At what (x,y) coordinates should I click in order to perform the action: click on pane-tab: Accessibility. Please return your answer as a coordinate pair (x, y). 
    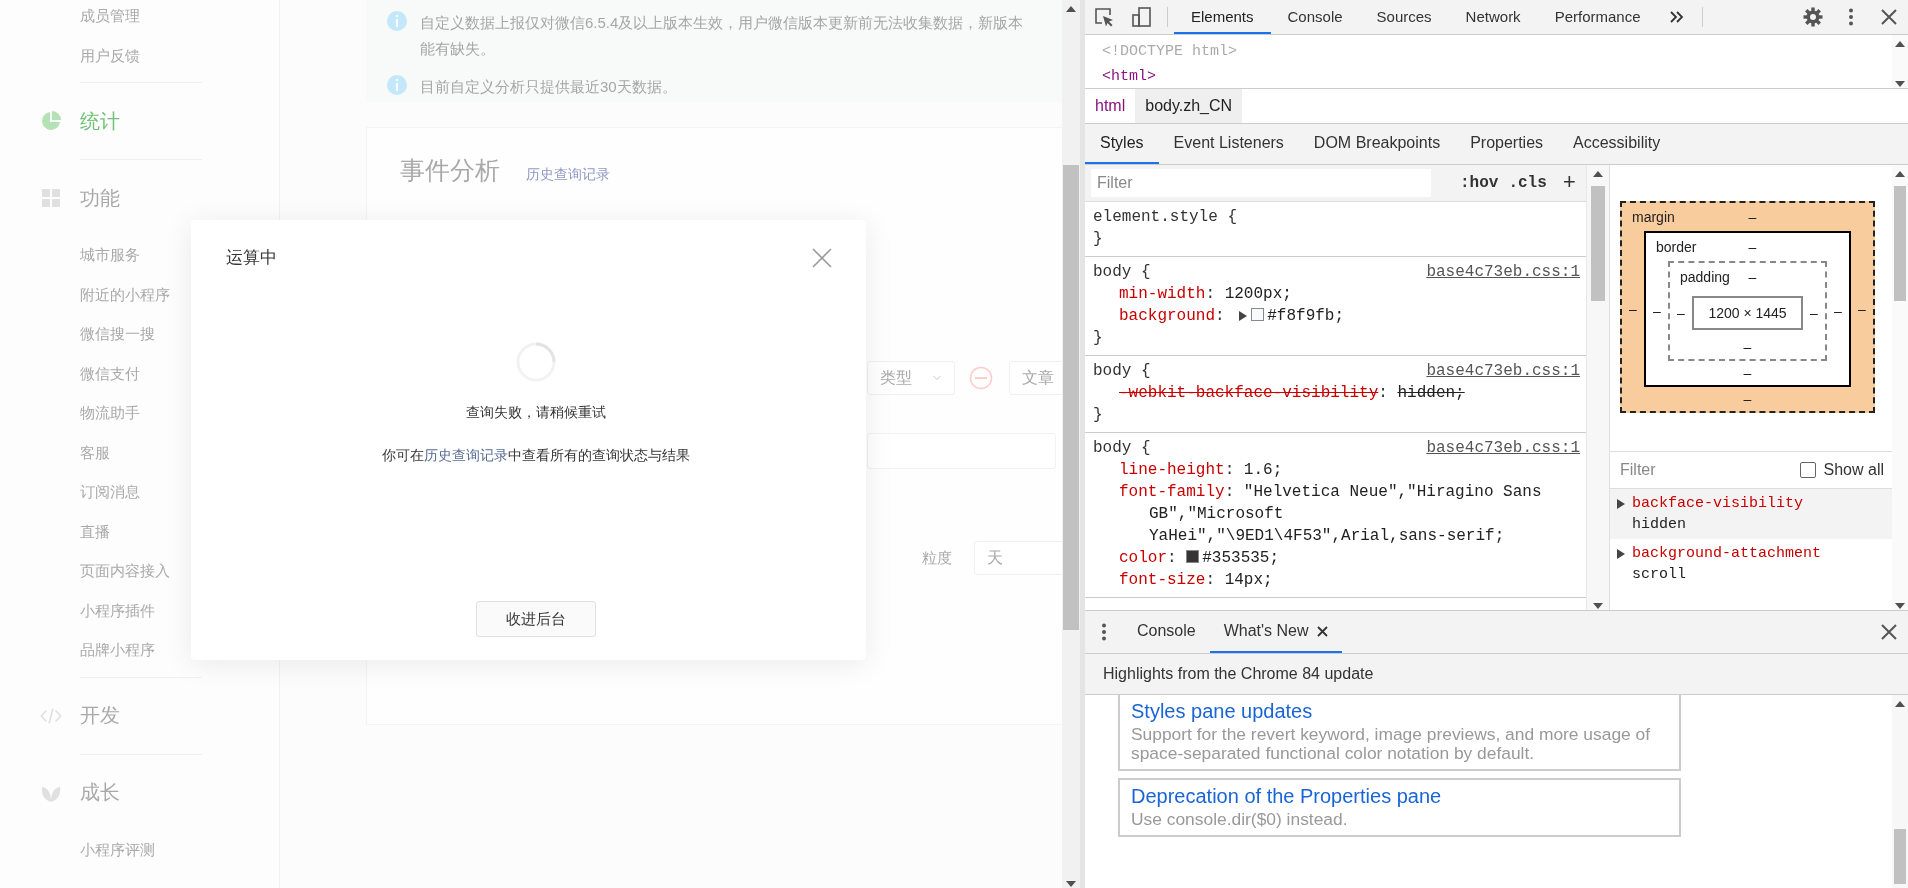
    Looking at the image, I should click on (1617, 144).